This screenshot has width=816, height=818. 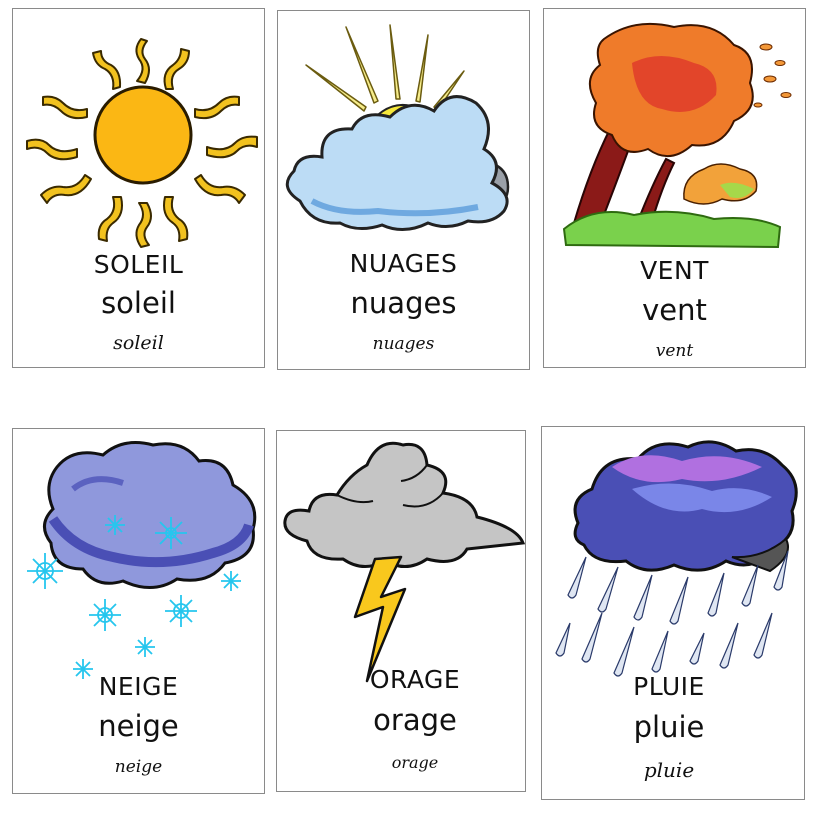 What do you see at coordinates (403, 263) in the screenshot?
I see `word-uppercase: NUAGES` at bounding box center [403, 263].